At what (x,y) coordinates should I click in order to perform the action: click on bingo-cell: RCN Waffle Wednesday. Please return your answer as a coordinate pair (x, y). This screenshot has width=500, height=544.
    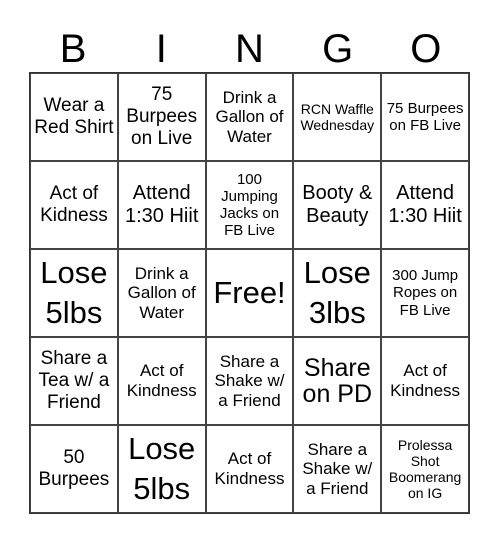
    Looking at the image, I should click on (337, 117).